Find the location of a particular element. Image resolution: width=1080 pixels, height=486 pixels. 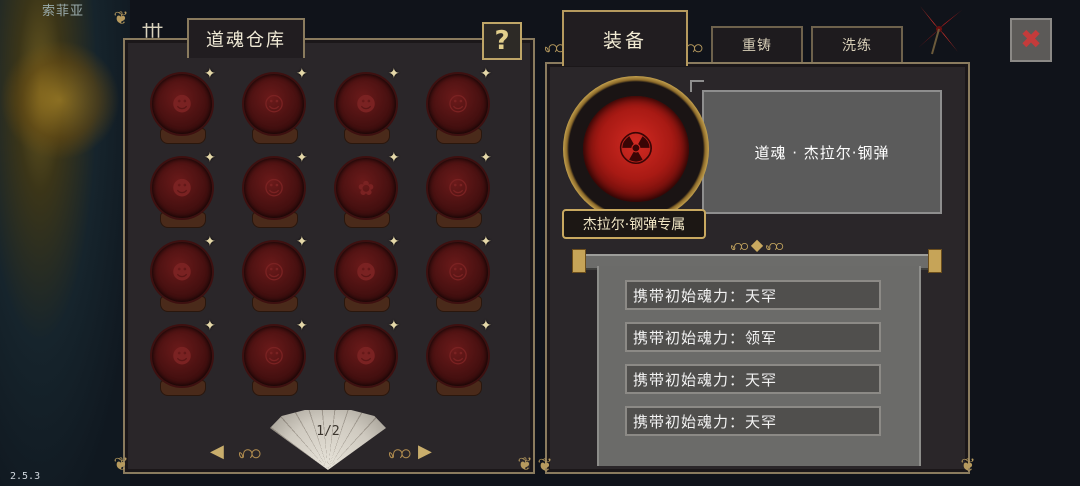

tab-equip: 装备 is located at coordinates (625, 38).